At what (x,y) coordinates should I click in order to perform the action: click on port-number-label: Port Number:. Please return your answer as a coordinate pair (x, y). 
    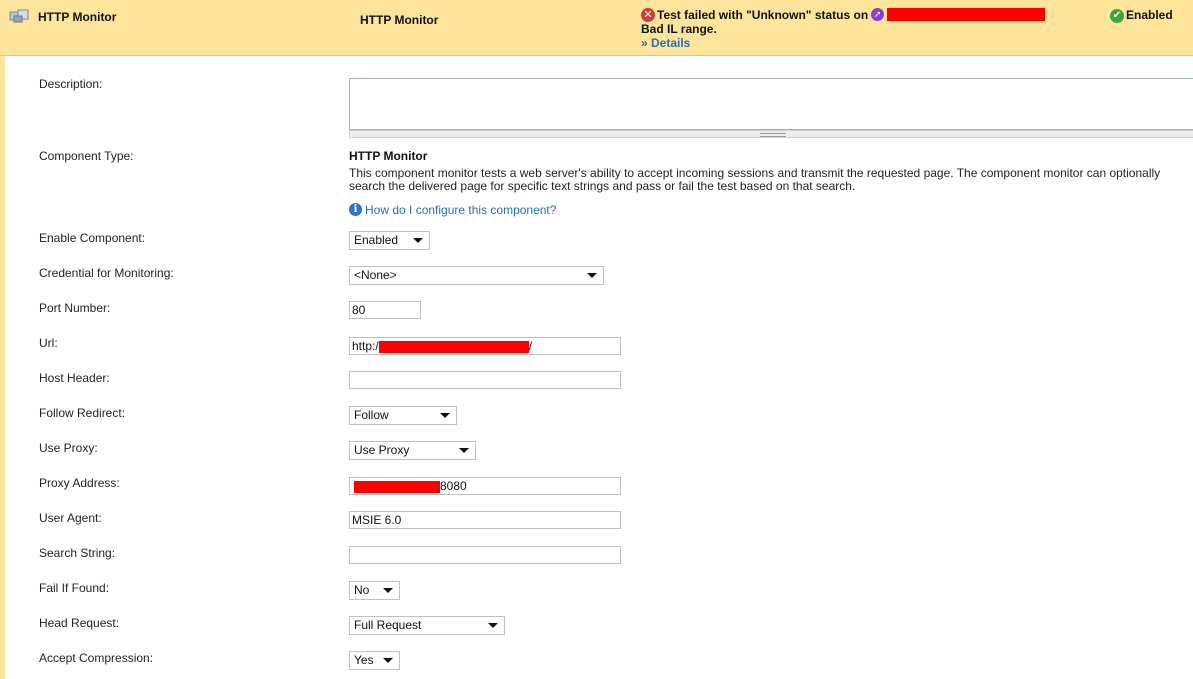
    Looking at the image, I should click on (75, 308).